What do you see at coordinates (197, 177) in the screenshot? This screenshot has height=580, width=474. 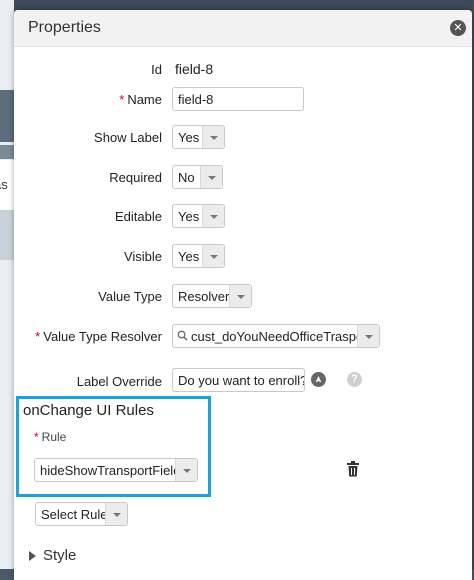 I see `required-select: No` at bounding box center [197, 177].